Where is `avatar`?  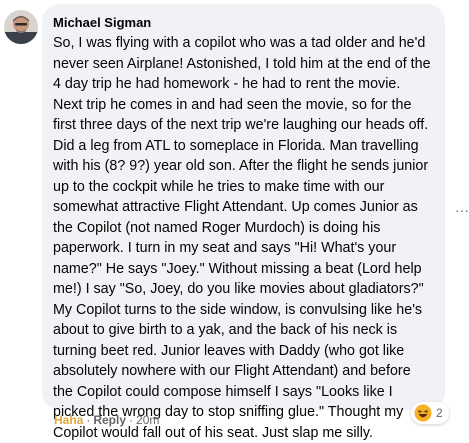
avatar is located at coordinates (21, 27).